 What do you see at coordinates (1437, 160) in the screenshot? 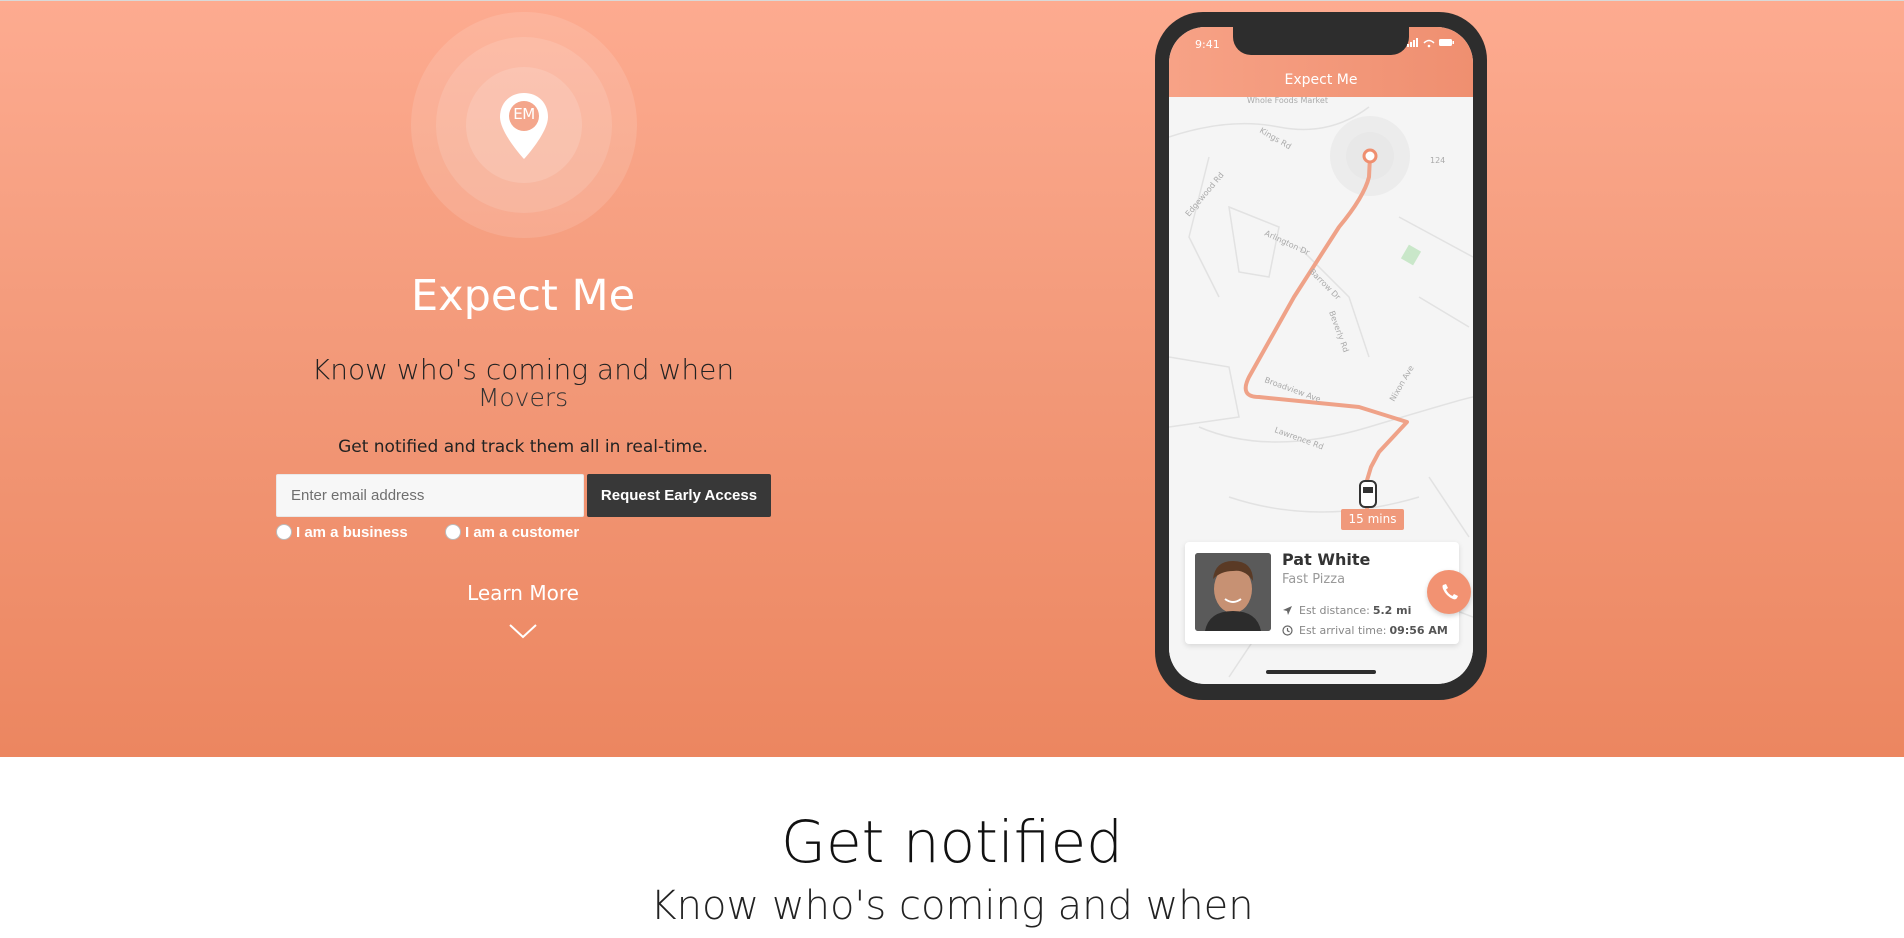
I see `svg-text: 124` at bounding box center [1437, 160].